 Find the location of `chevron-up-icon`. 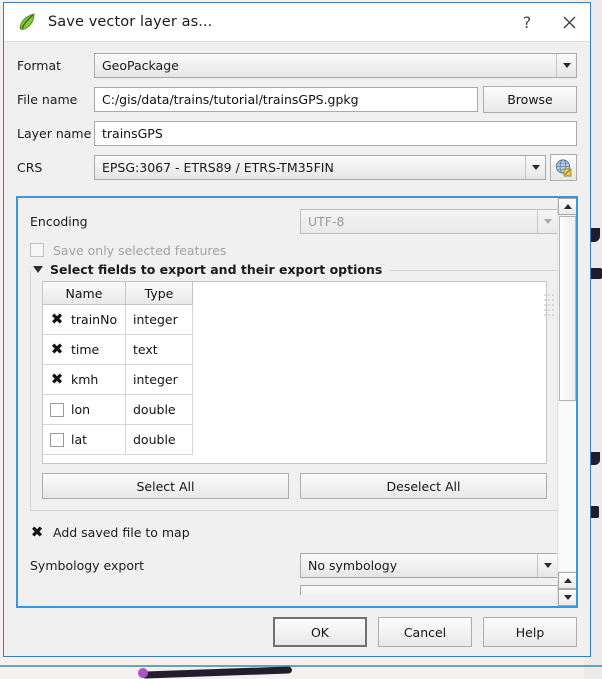

chevron-up-icon is located at coordinates (567, 580).